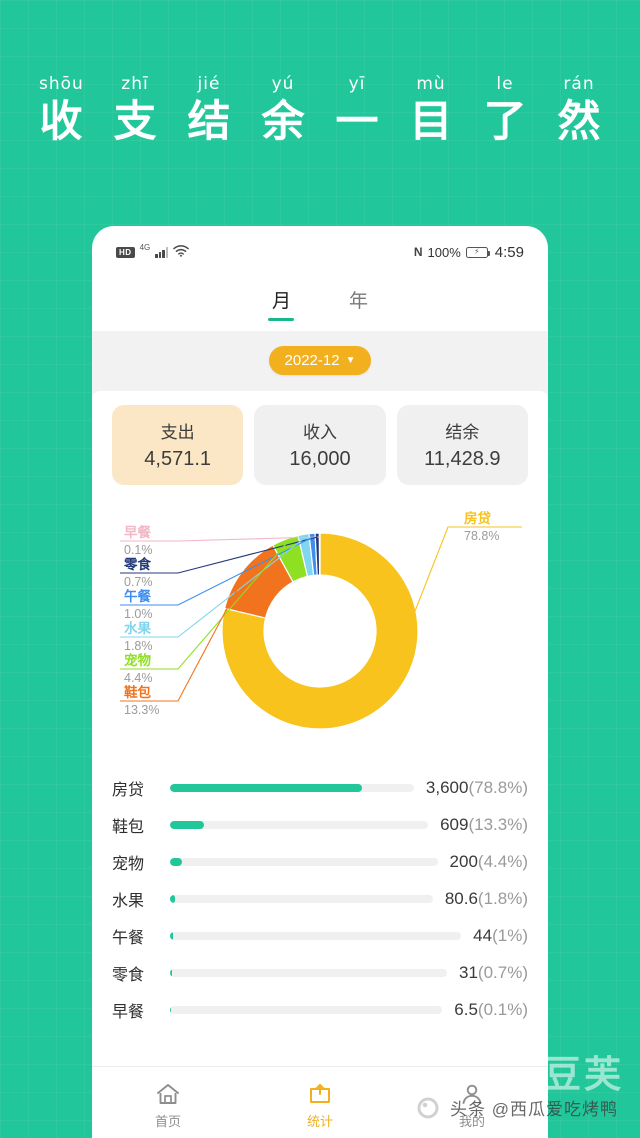 This screenshot has height=1138, width=640. Describe the element at coordinates (177, 432) in the screenshot. I see `card-expense-label: 支出` at that location.